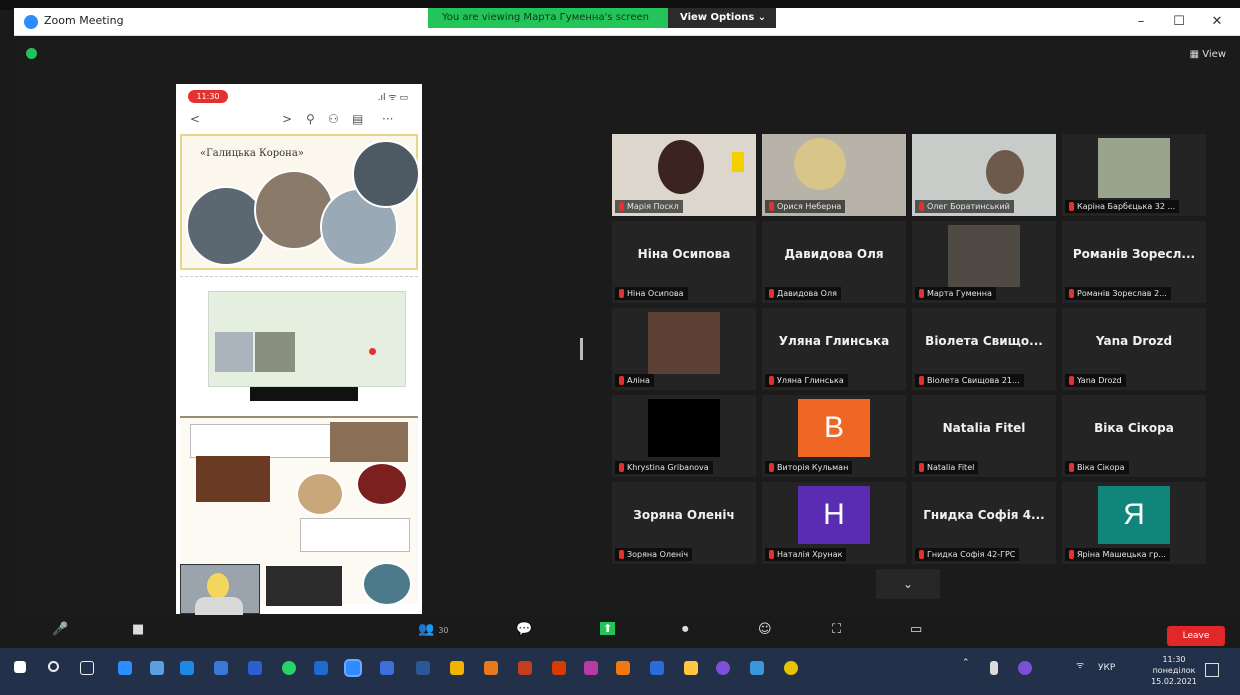 Image resolution: width=1240 pixels, height=695 pixels. Describe the element at coordinates (320, 494) in the screenshot. I see `photo-food` at that location.